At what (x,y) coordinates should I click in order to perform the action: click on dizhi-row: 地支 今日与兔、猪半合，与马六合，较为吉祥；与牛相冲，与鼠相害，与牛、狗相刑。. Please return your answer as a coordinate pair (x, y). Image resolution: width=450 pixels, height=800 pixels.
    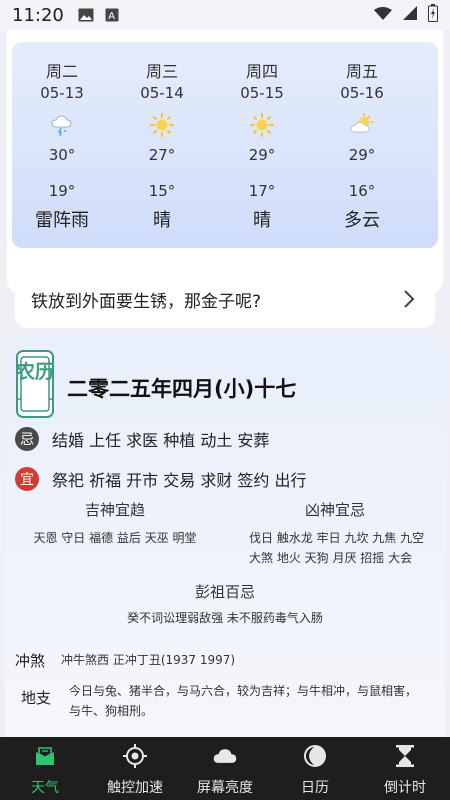
    Looking at the image, I should click on (220, 701).